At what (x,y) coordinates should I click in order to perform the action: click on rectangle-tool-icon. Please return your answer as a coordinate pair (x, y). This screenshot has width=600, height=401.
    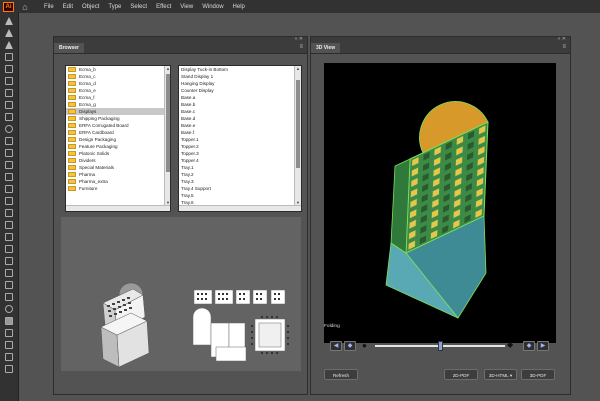
    Looking at the image, I should click on (9, 81).